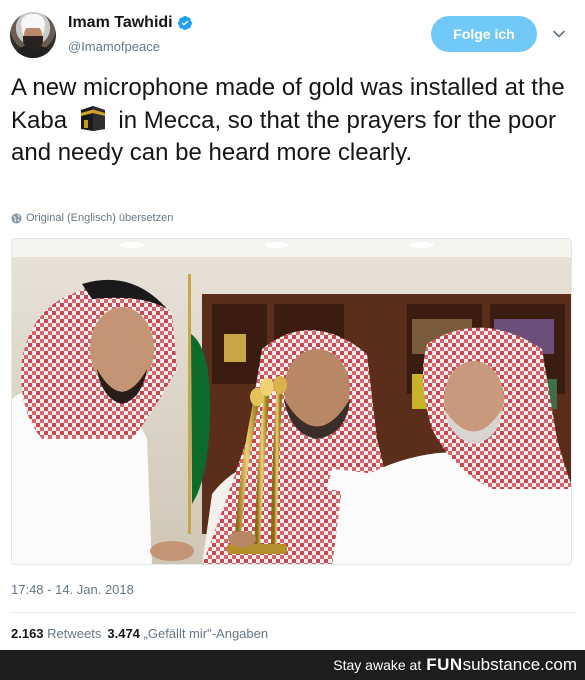 The width and height of the screenshot is (585, 680). I want to click on translate-link: Original (Englisch) übersetzen, so click(92, 218).